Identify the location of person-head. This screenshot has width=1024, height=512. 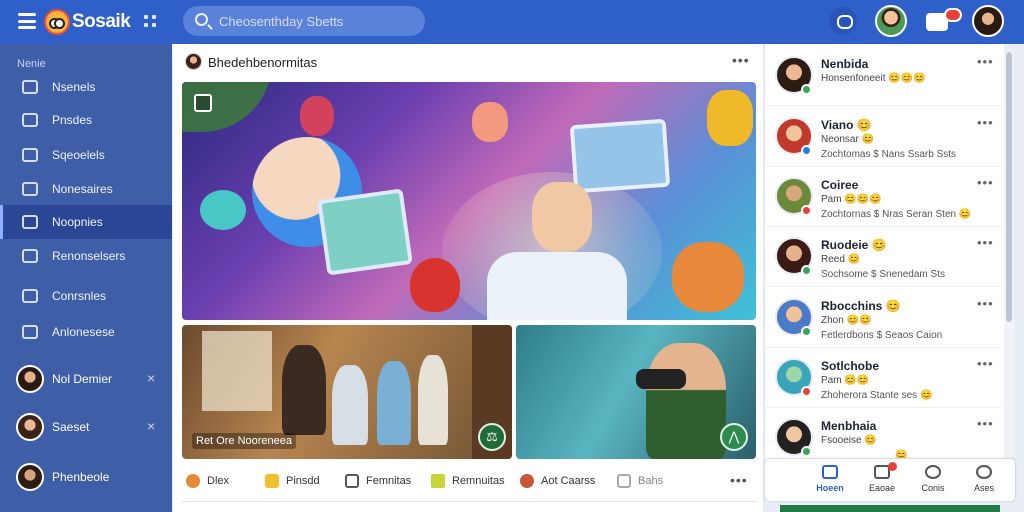
(562, 217).